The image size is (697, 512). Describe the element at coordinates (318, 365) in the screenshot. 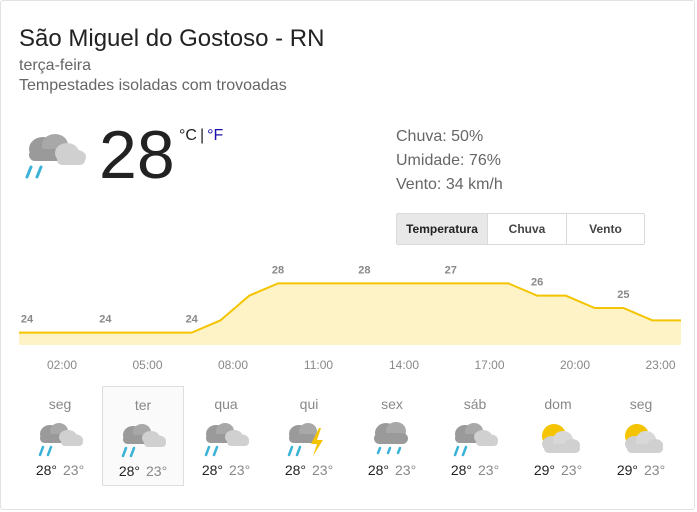

I see `x-tick-label: 11:00` at that location.